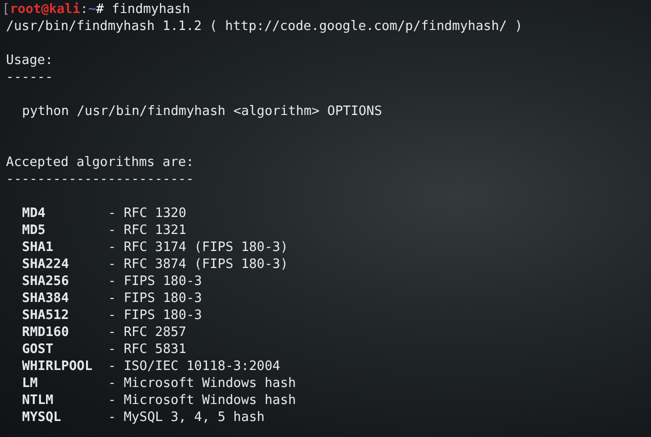 The height and width of the screenshot is (437, 651). What do you see at coordinates (58, 366) in the screenshot?
I see `algorithm-name: WHIRLPOOL` at bounding box center [58, 366].